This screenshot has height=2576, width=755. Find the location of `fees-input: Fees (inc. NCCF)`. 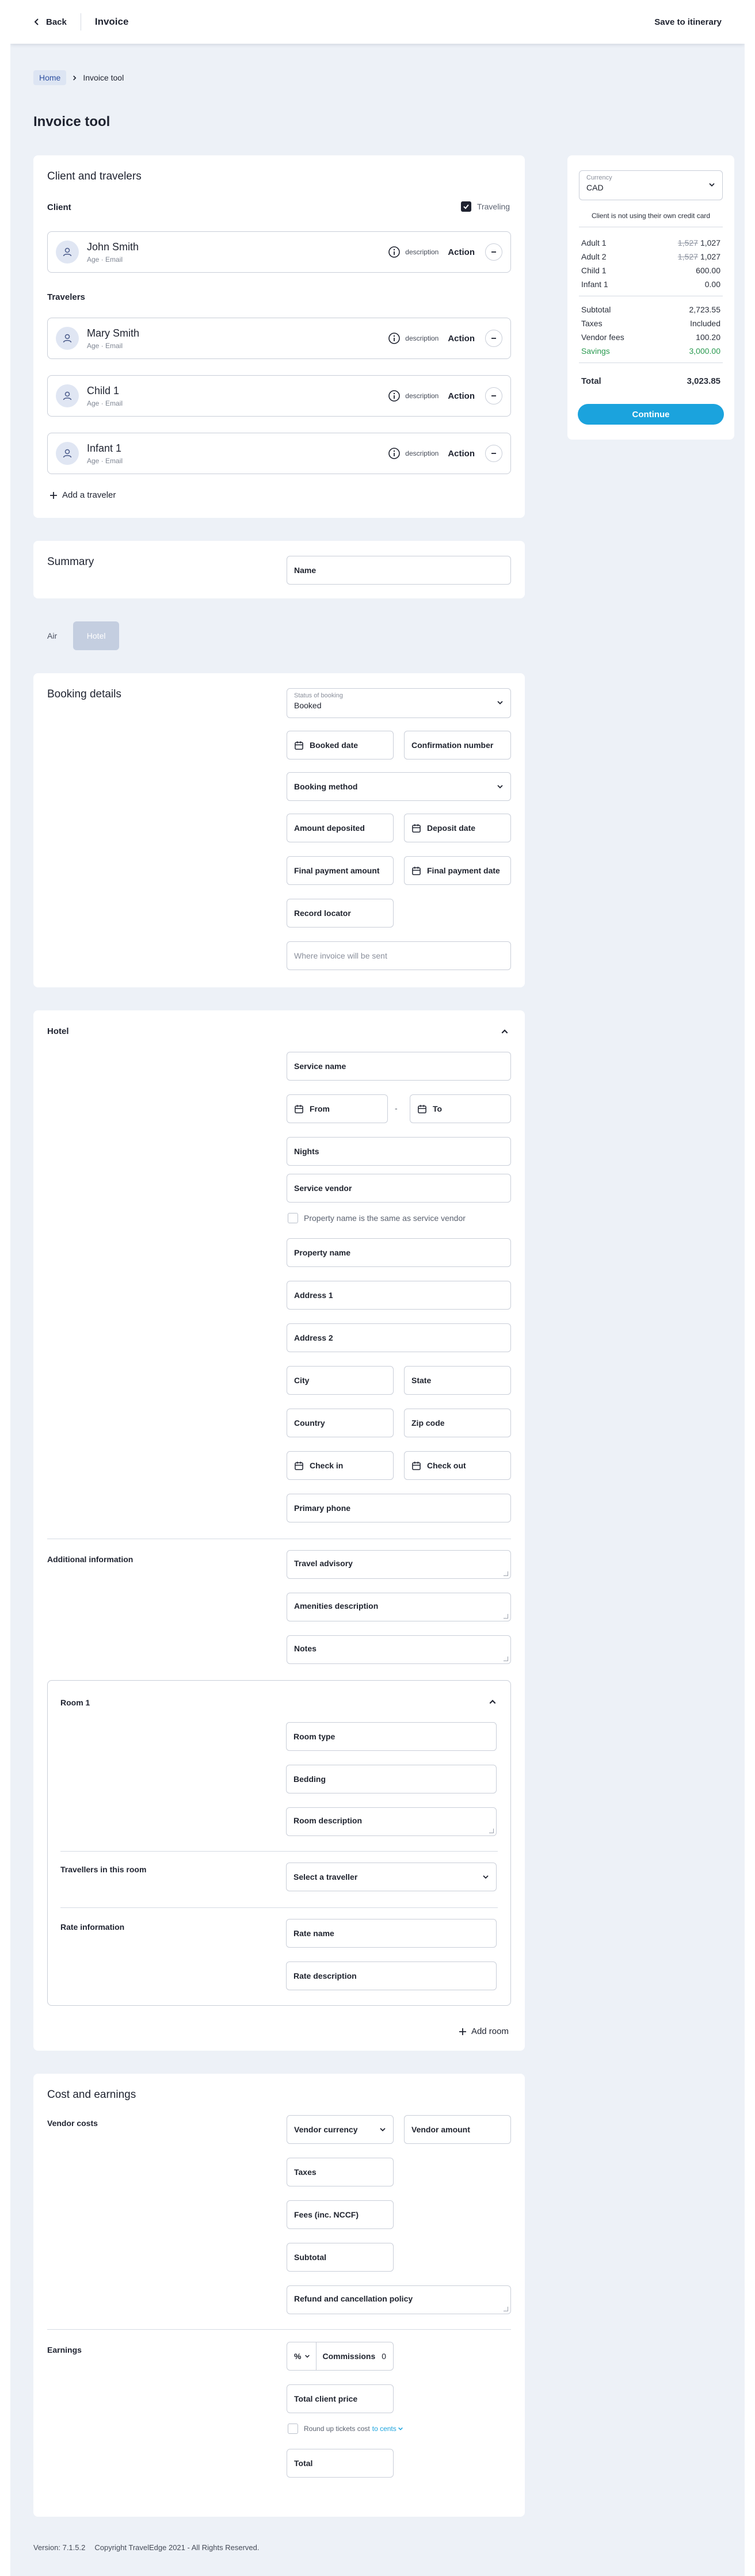

fees-input: Fees (inc. NCCF) is located at coordinates (340, 2214).